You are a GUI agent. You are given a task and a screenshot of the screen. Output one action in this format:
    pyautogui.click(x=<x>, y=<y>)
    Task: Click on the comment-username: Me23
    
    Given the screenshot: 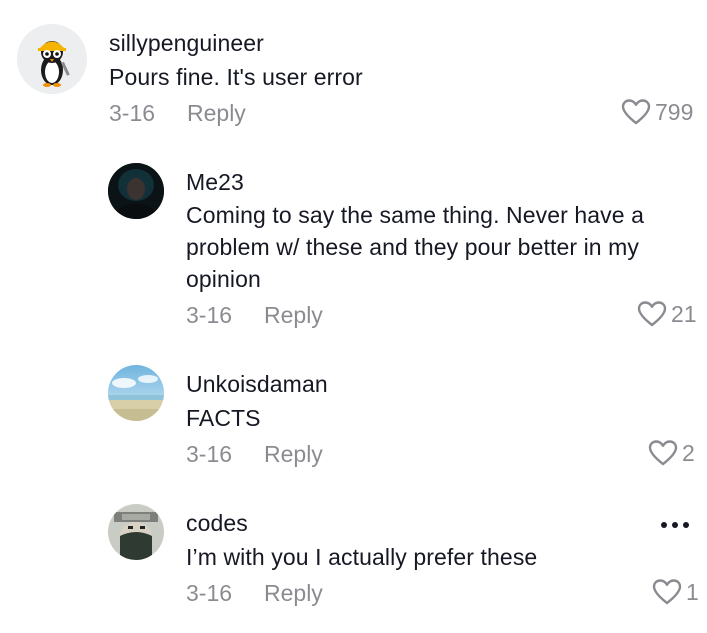 What is the action you would take?
    pyautogui.click(x=215, y=182)
    